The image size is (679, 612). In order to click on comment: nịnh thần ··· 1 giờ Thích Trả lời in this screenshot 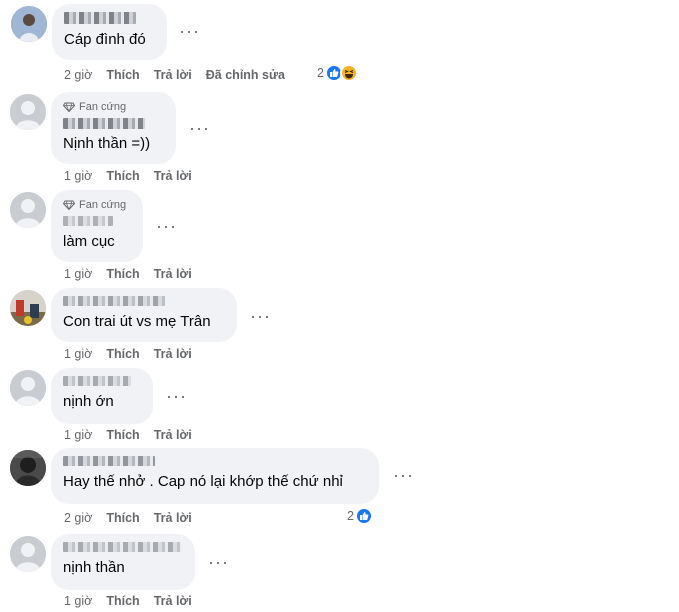, I will do `click(339, 572)`.